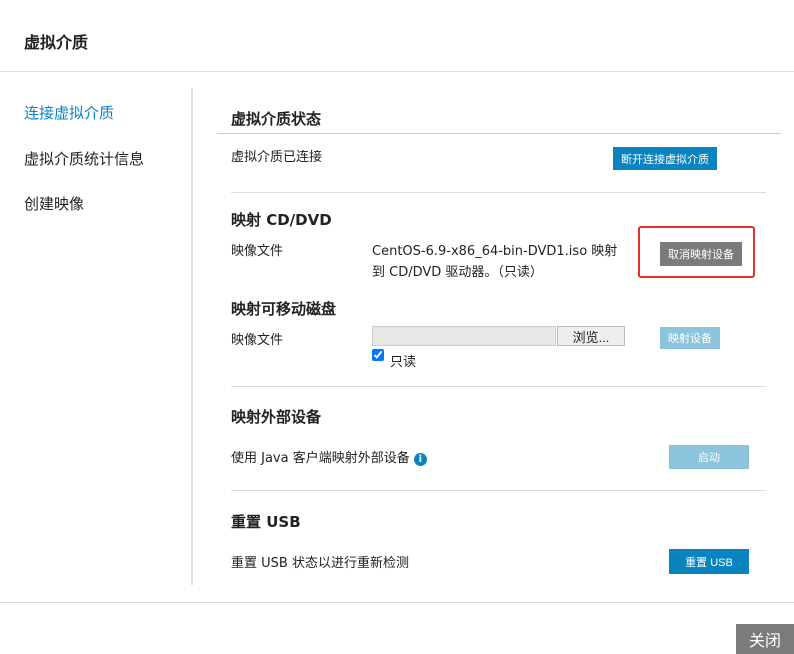 The width and height of the screenshot is (794, 654). Describe the element at coordinates (378, 355) in the screenshot. I see `readonly-checkbox` at that location.